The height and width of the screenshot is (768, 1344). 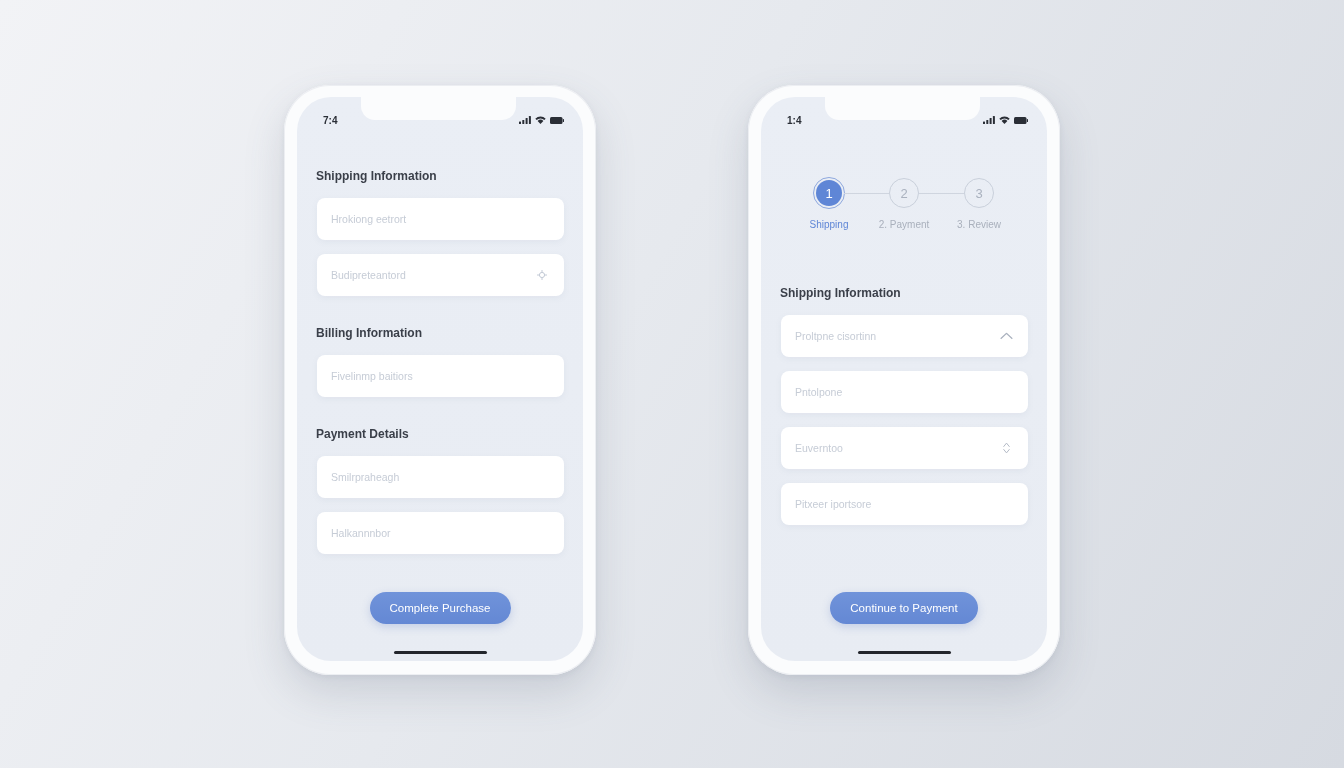 What do you see at coordinates (904, 504) in the screenshot?
I see `input-field: Pitxeer iportsore` at bounding box center [904, 504].